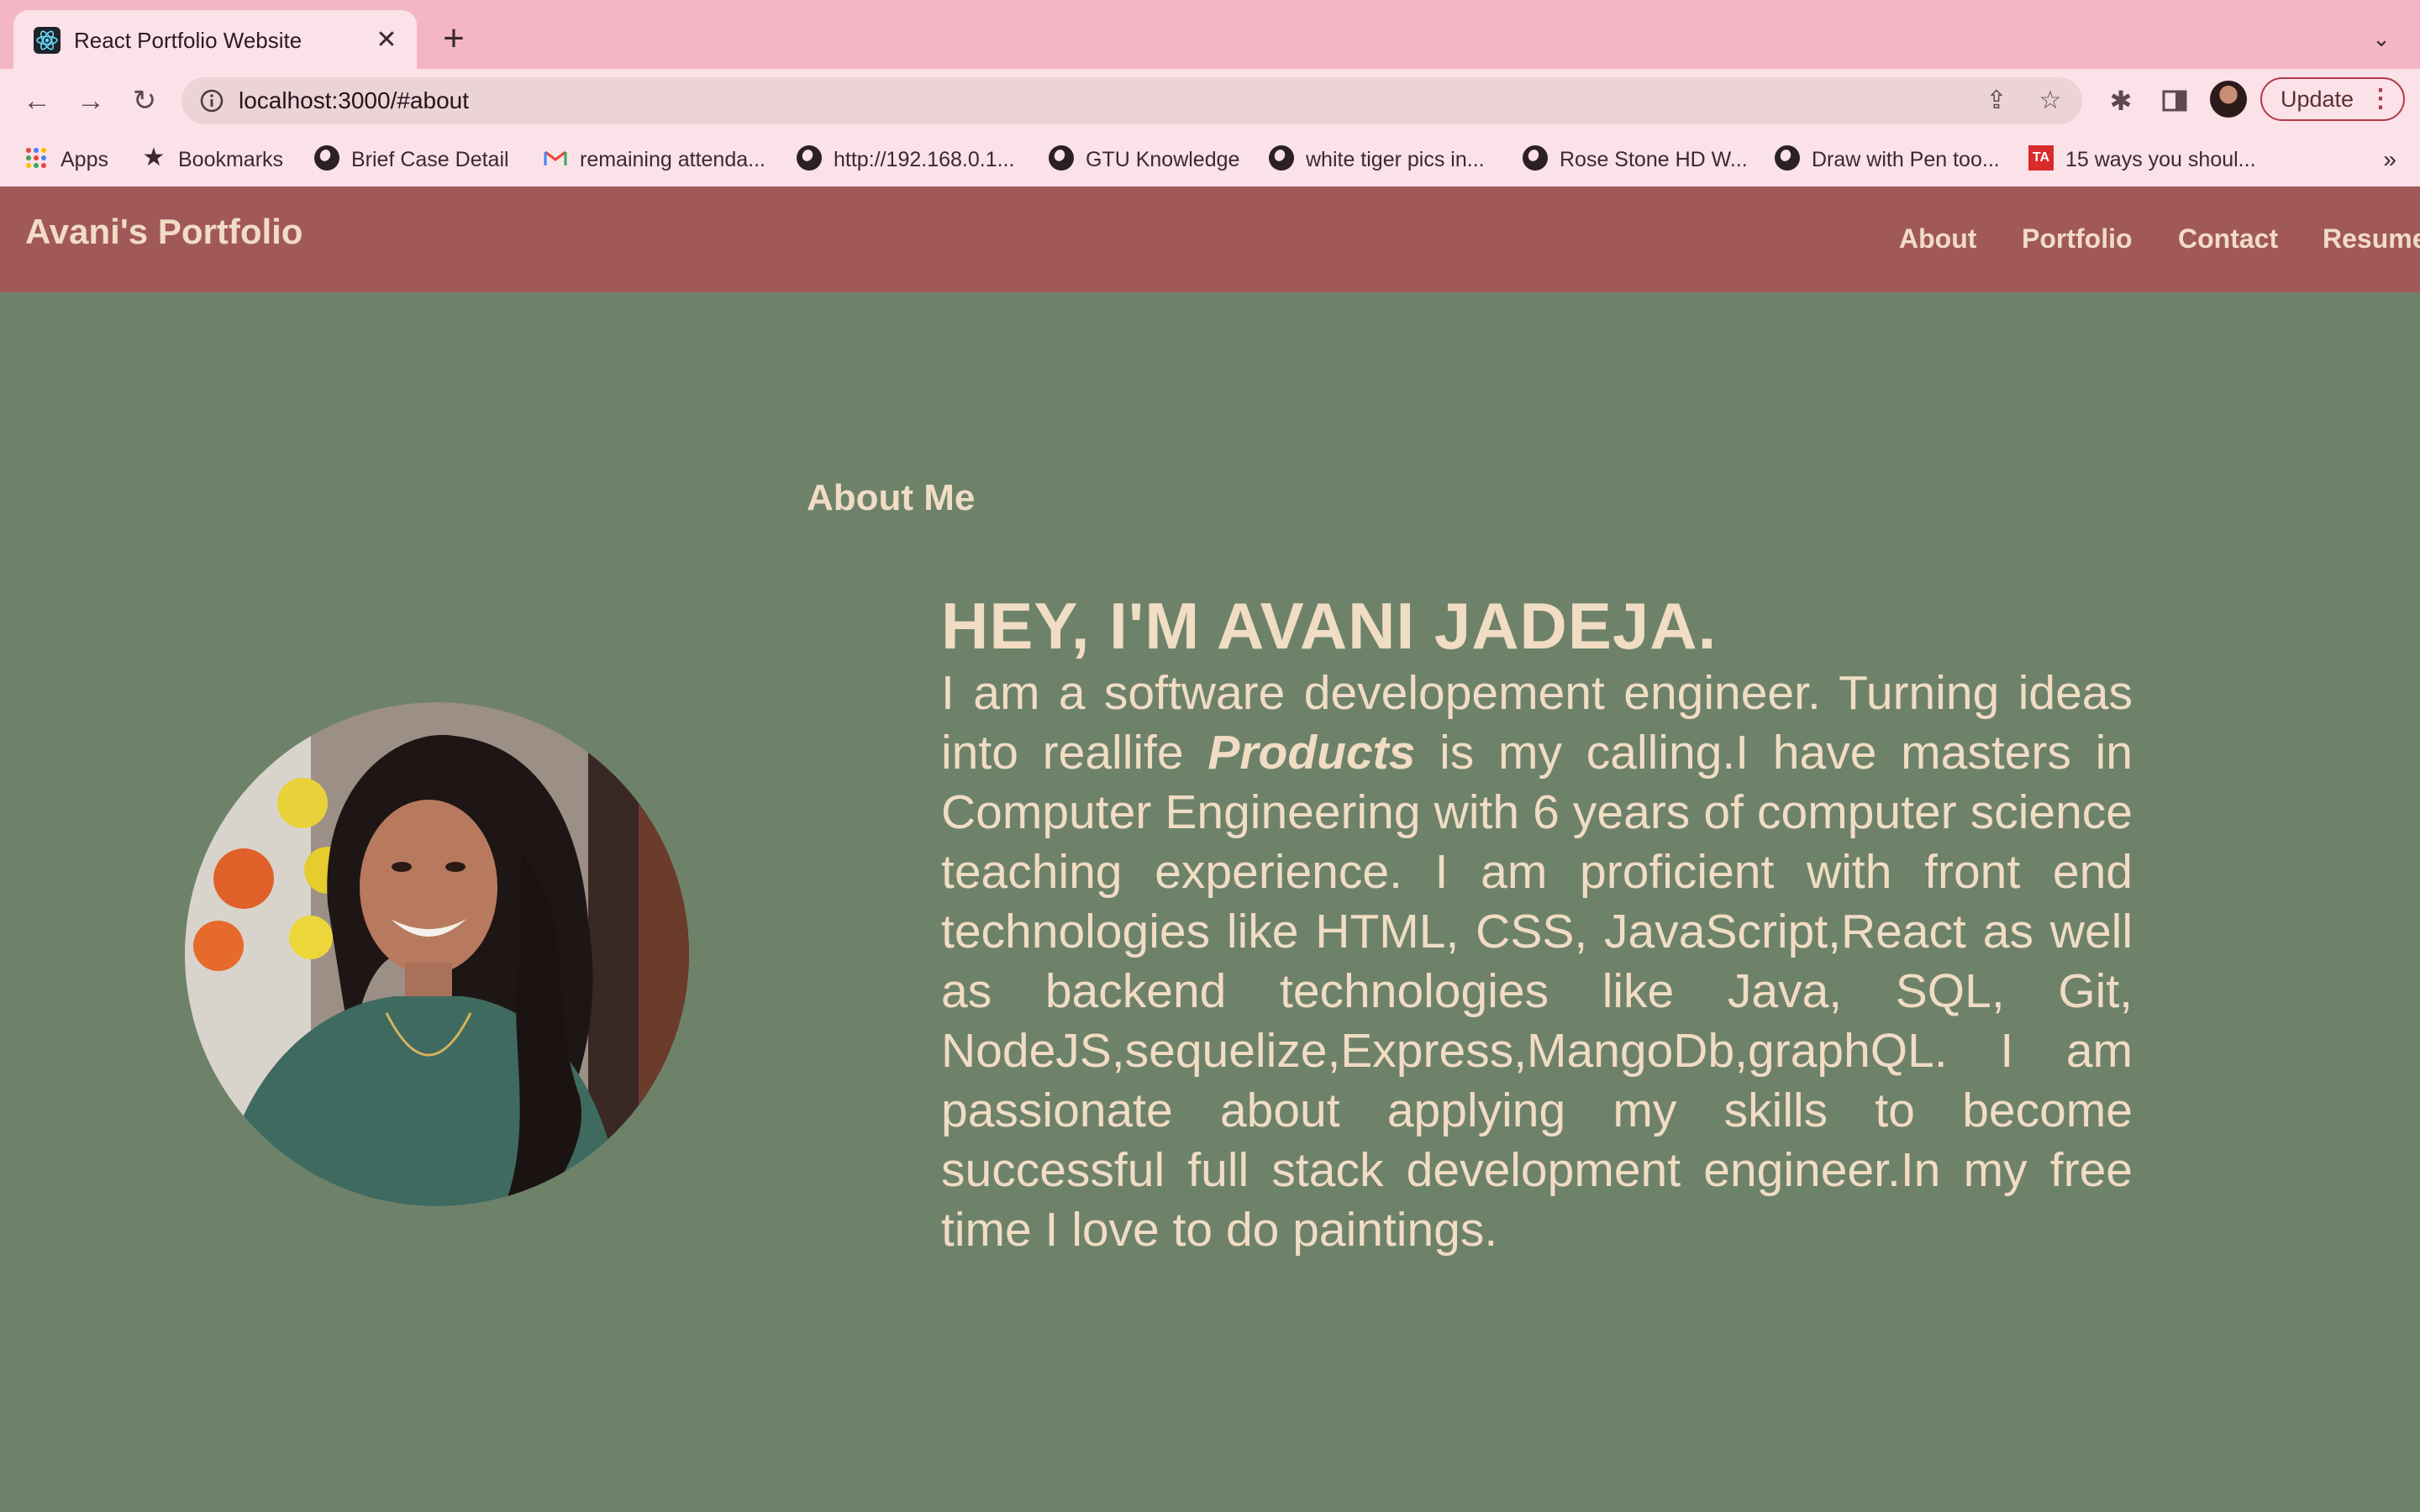 The width and height of the screenshot is (2420, 1512). What do you see at coordinates (555, 158) in the screenshot?
I see `gmail-icon` at bounding box center [555, 158].